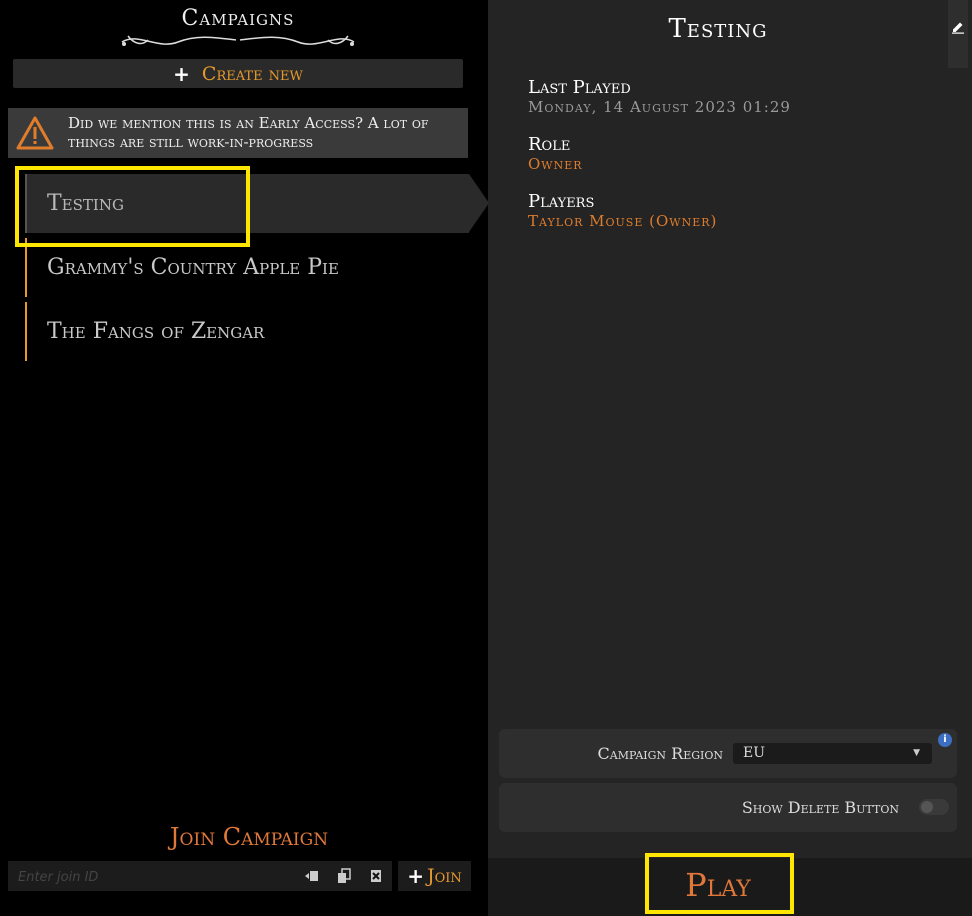 The image size is (972, 916). What do you see at coordinates (549, 144) in the screenshot?
I see `role-label: Role` at bounding box center [549, 144].